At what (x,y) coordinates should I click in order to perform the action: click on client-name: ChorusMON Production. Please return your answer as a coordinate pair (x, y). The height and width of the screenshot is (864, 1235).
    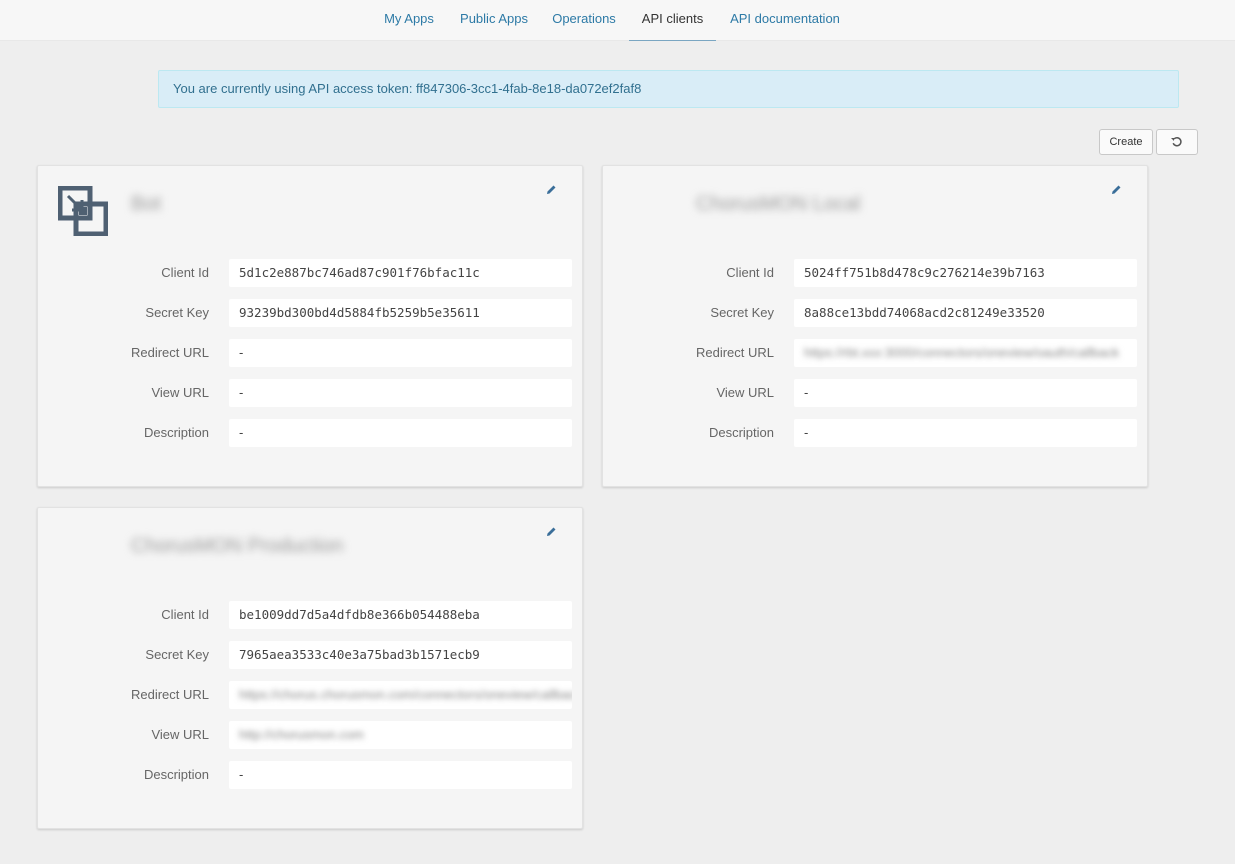
    Looking at the image, I should click on (237, 546).